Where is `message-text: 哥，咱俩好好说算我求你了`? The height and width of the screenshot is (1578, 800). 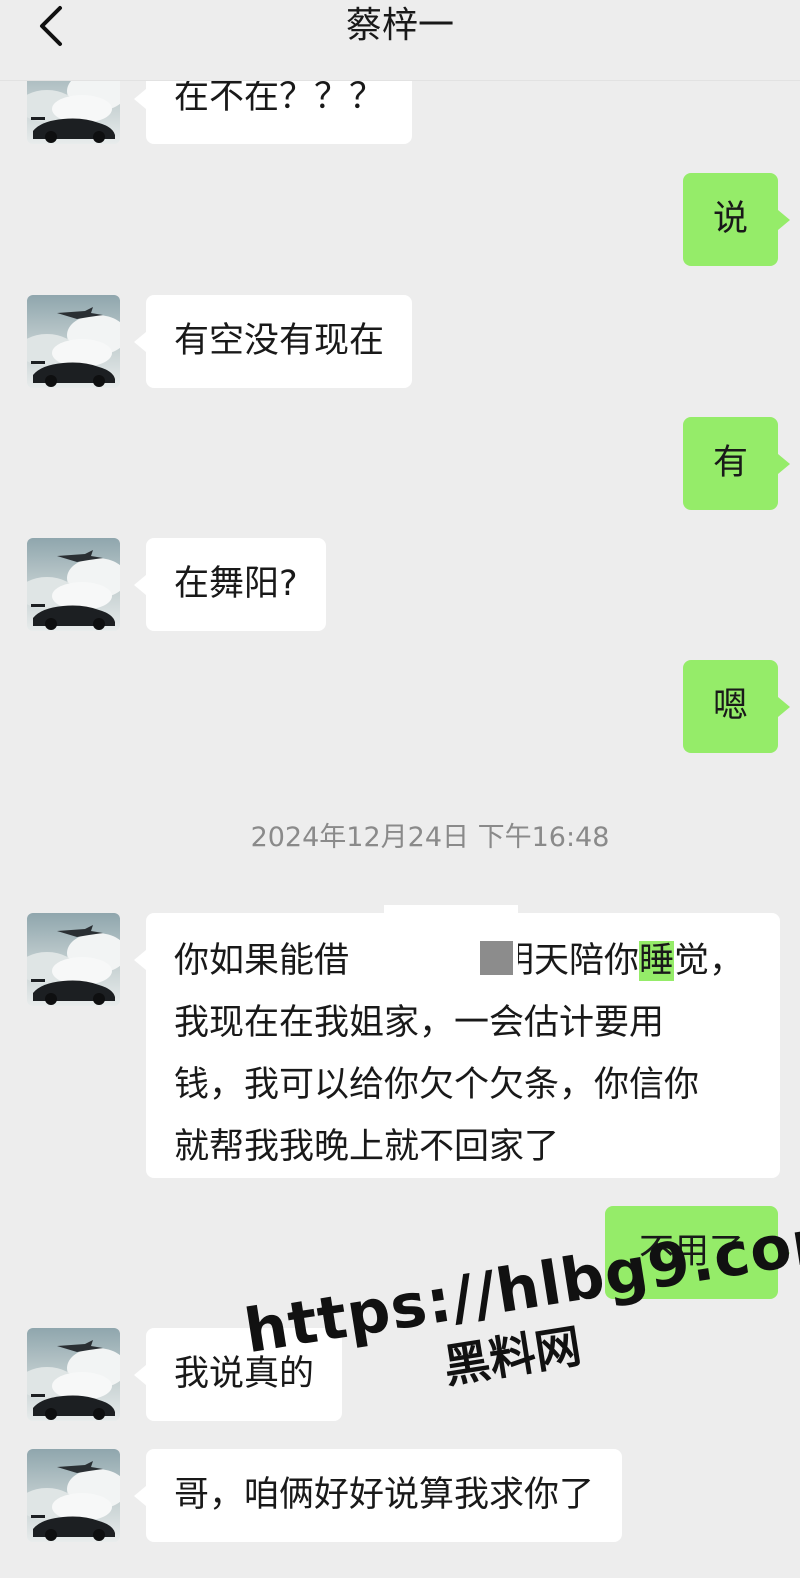
message-text: 哥，咱俩好好说算我求你了 is located at coordinates (384, 1495).